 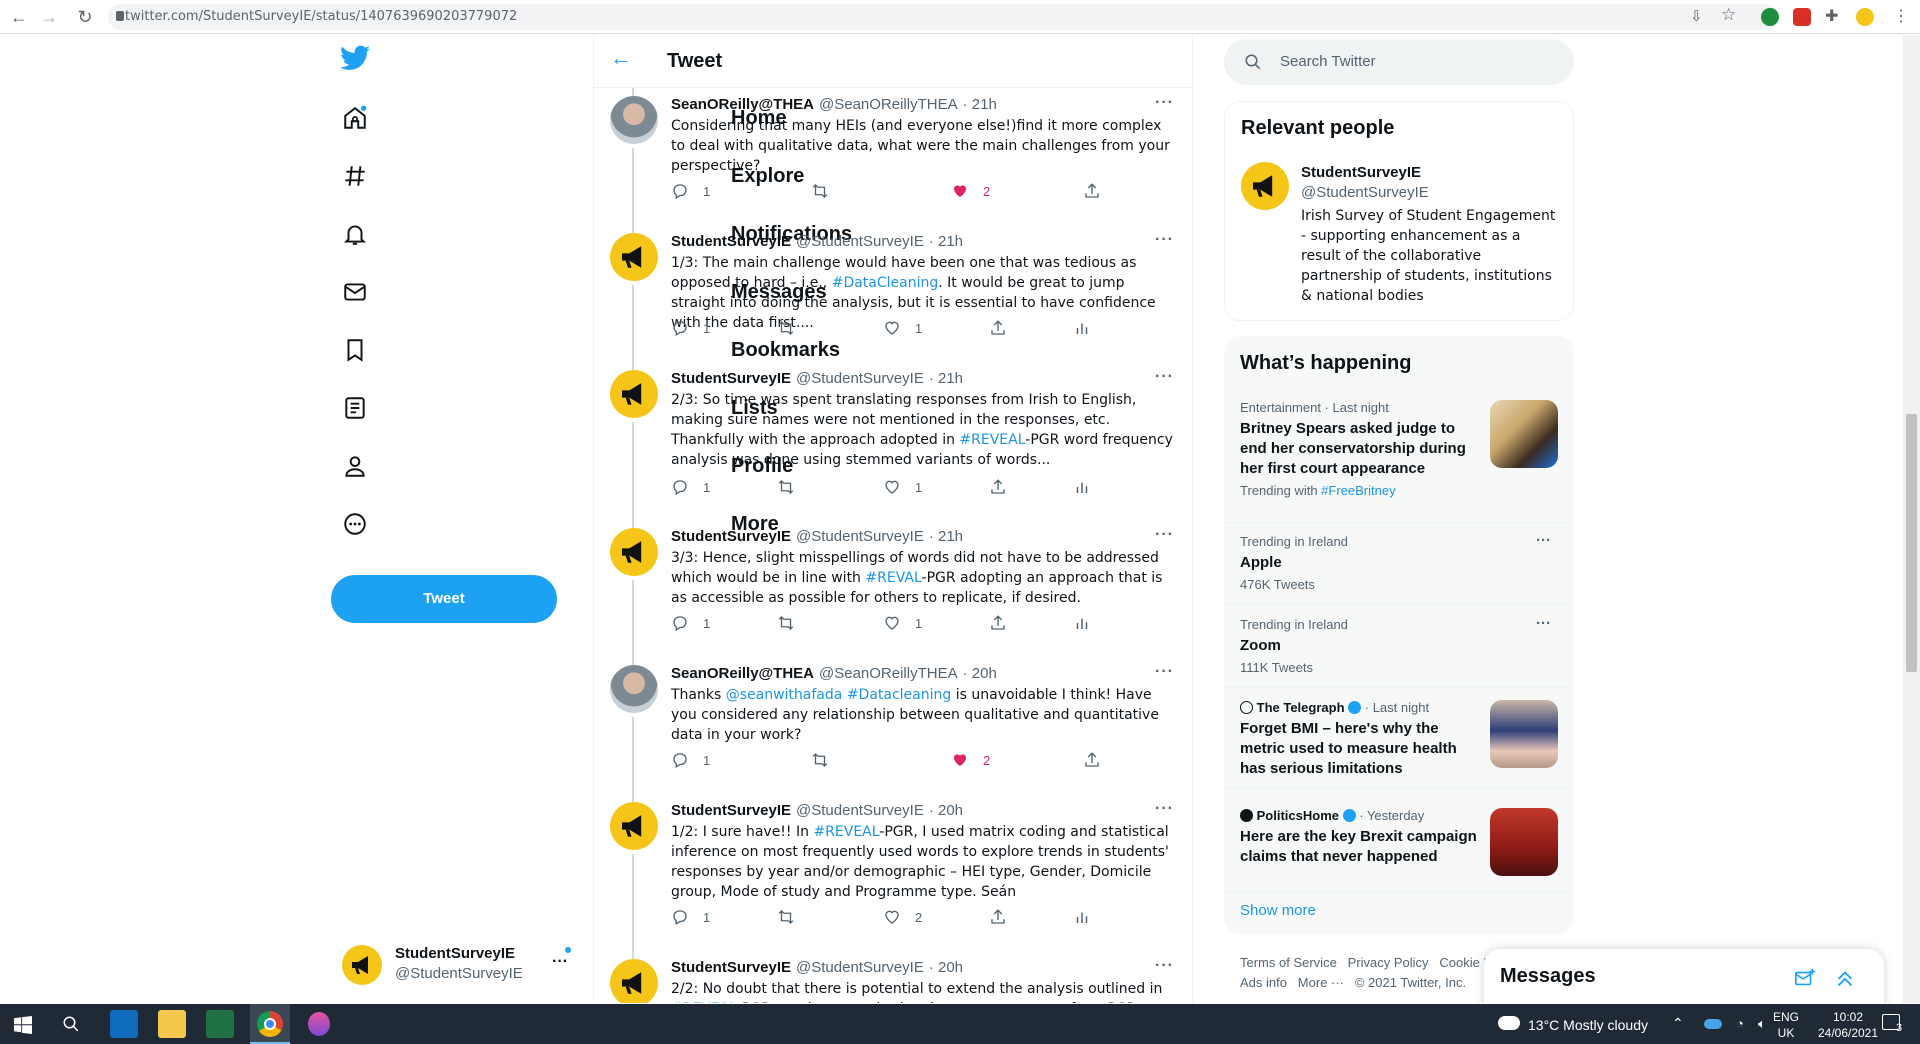 I want to click on tweet-link: #Datacleaning, so click(x=899, y=695).